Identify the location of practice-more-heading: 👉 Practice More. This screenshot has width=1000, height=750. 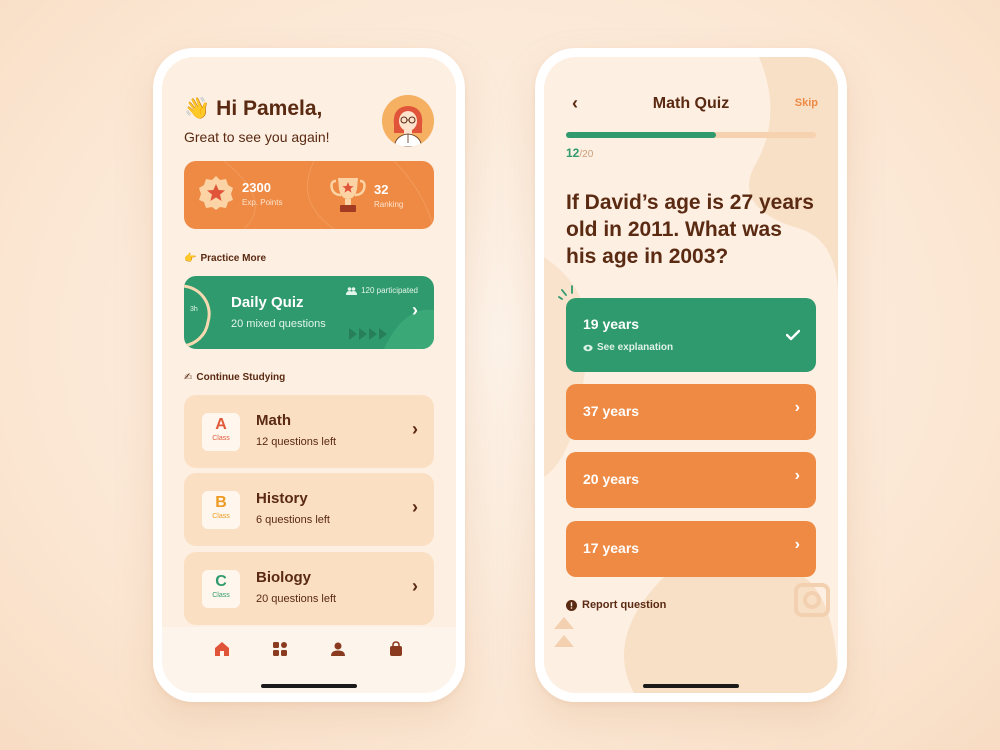
(225, 258).